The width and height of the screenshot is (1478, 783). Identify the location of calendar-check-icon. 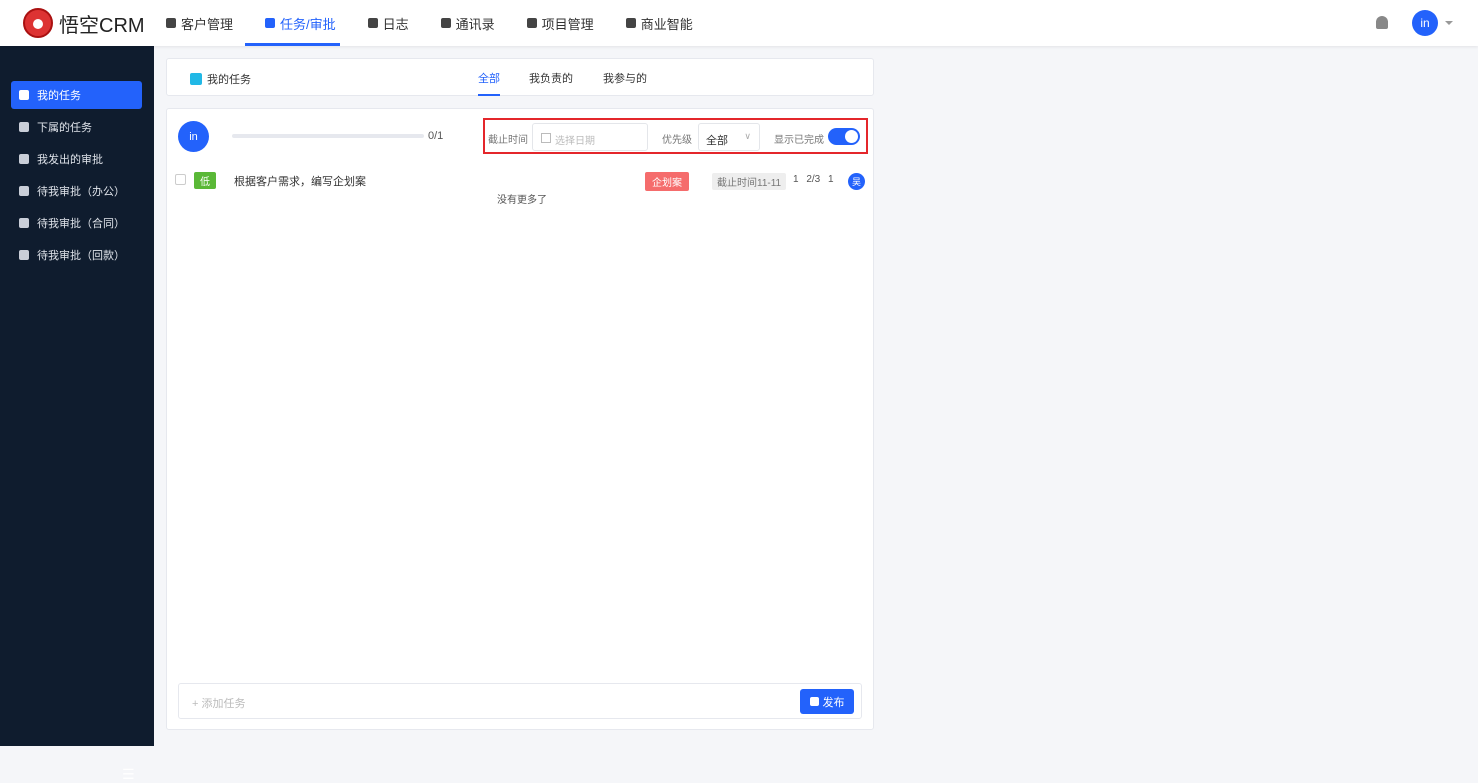
(24, 159).